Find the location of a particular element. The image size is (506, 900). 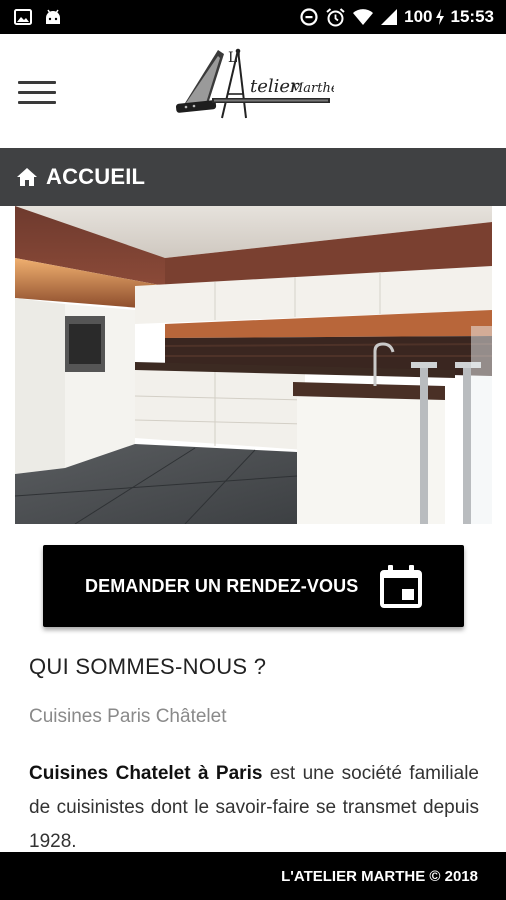

request-appointment-label: DEMANDER UN RENDEZ-VOUS is located at coordinates (222, 585).